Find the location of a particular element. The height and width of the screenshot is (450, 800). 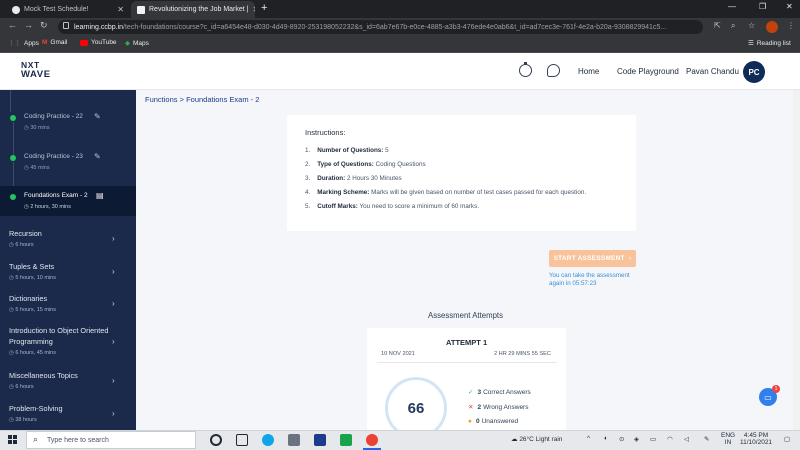

maximize-icon: ❐ is located at coordinates (762, 6).